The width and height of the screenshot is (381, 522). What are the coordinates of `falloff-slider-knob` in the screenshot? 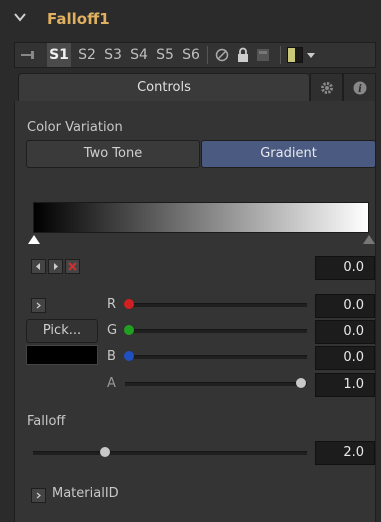 It's located at (105, 452).